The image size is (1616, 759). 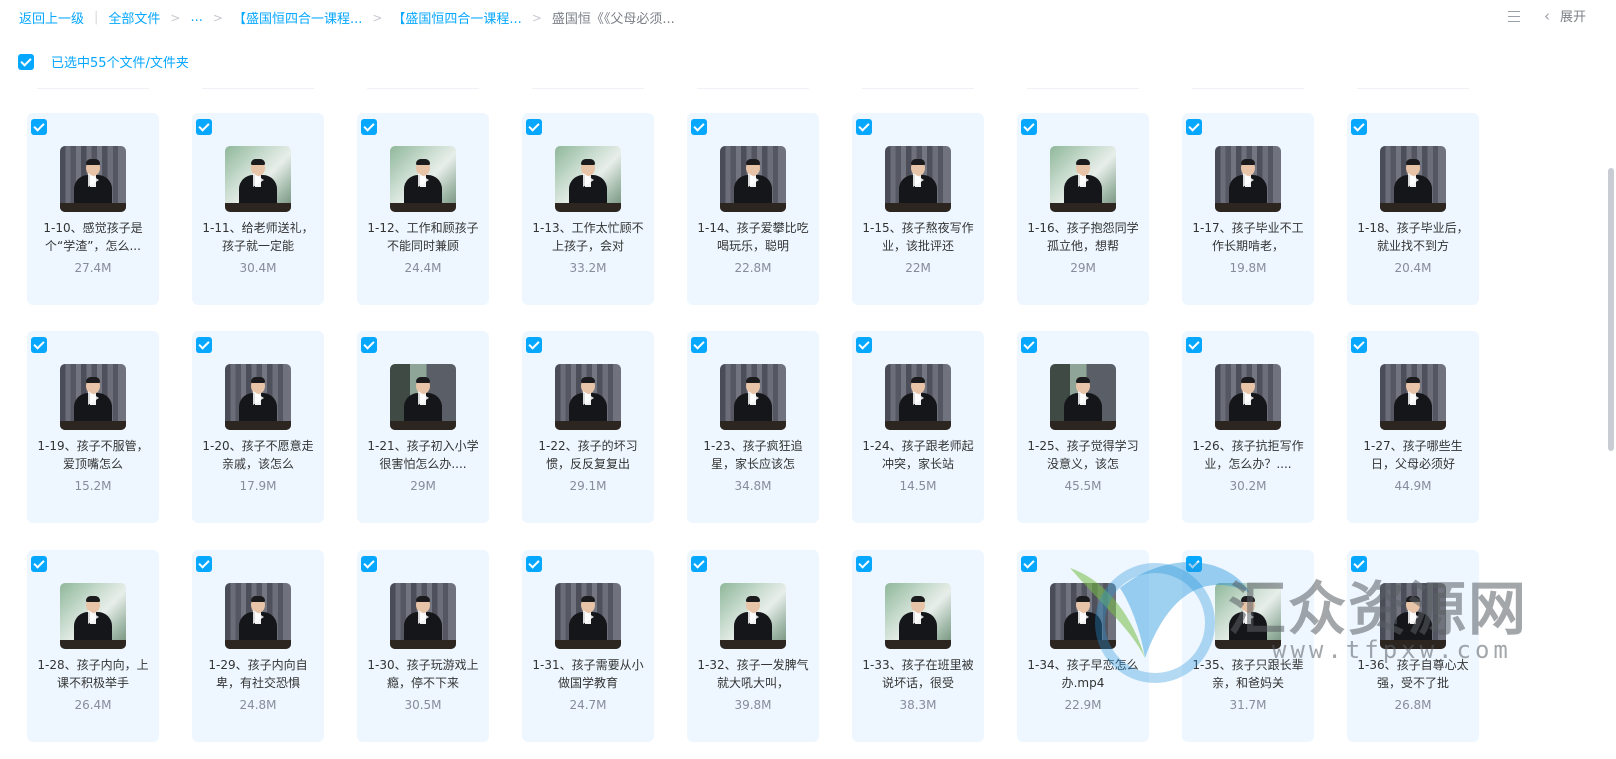 What do you see at coordinates (1083, 427) in the screenshot?
I see `file-card: 1-25、孩子觉得学习没意义，该怎 45.5M` at bounding box center [1083, 427].